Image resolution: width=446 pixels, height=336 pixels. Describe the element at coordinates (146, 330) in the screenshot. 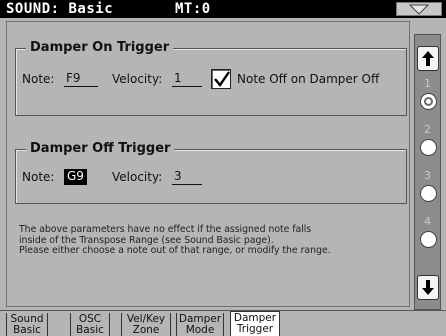

I see `tab-label: Zone` at that location.